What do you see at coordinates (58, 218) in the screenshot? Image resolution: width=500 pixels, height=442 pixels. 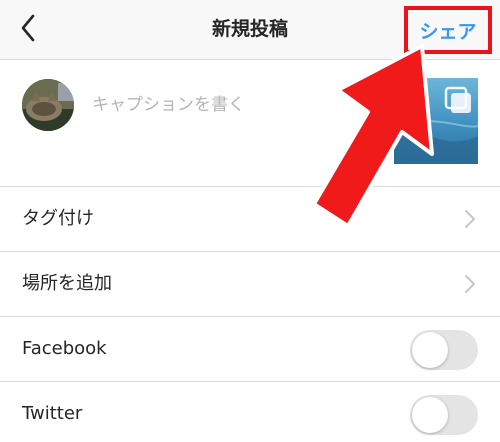 I see `tag-people-label: タグ付け` at bounding box center [58, 218].